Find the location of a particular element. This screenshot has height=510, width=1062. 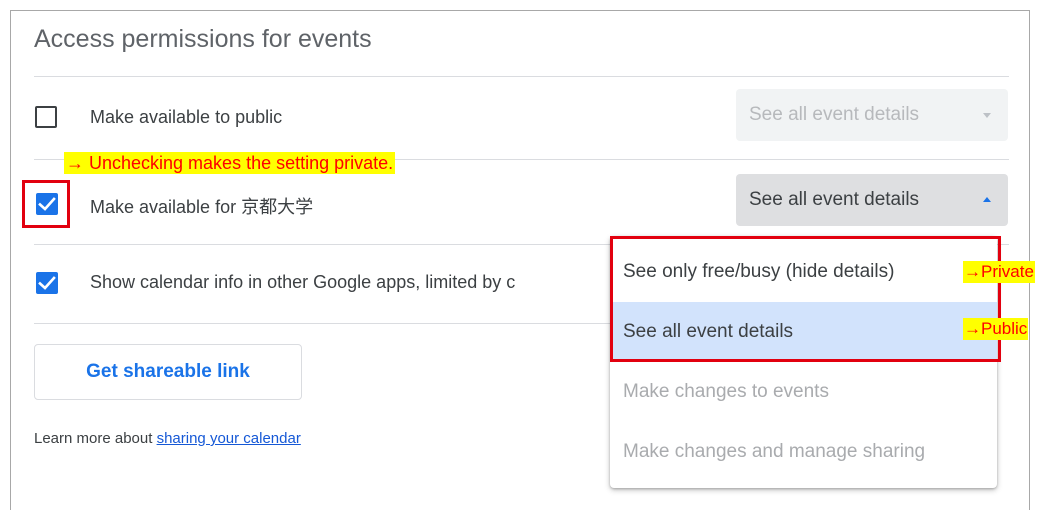

learn-more-text: Learn more about sharing your calendar is located at coordinates (167, 438).